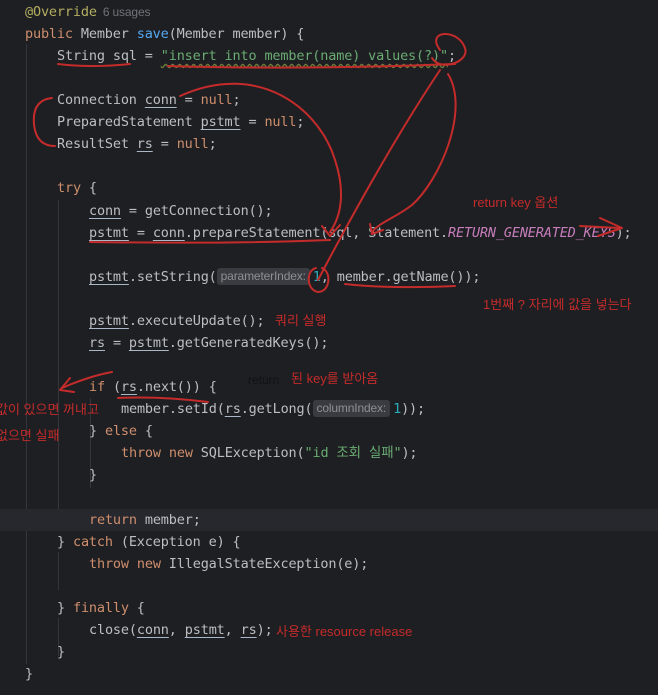 This screenshot has height=695, width=658. Describe the element at coordinates (127, 12) in the screenshot. I see `usages-hint: 6 usages` at that location.